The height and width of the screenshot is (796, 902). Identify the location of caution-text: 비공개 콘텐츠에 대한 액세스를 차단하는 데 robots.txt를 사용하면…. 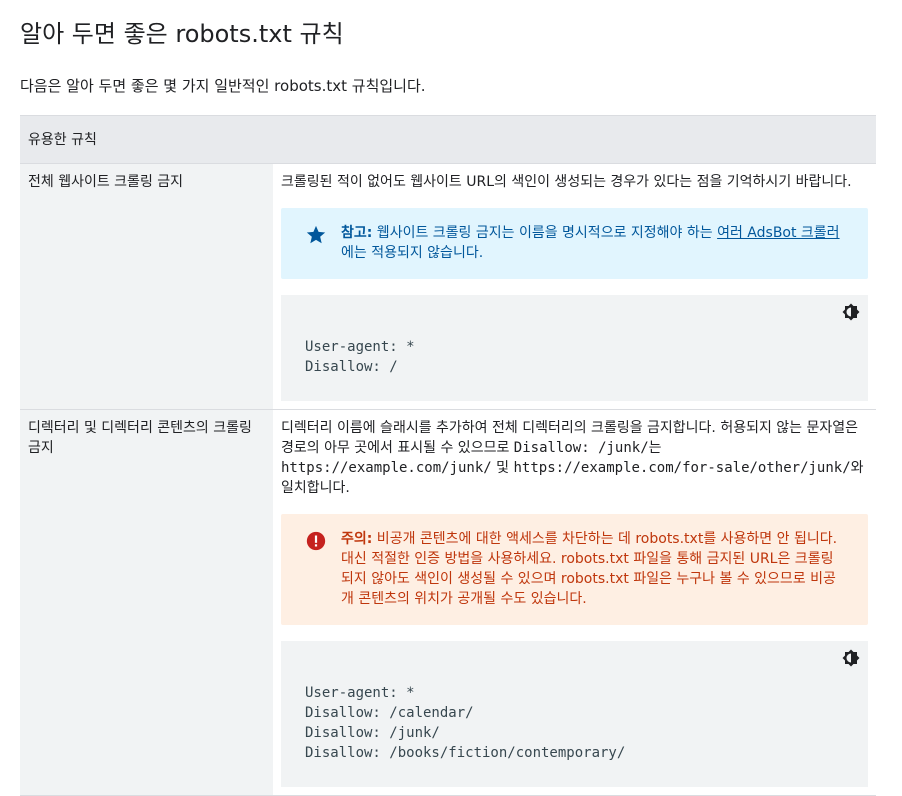
(589, 569).